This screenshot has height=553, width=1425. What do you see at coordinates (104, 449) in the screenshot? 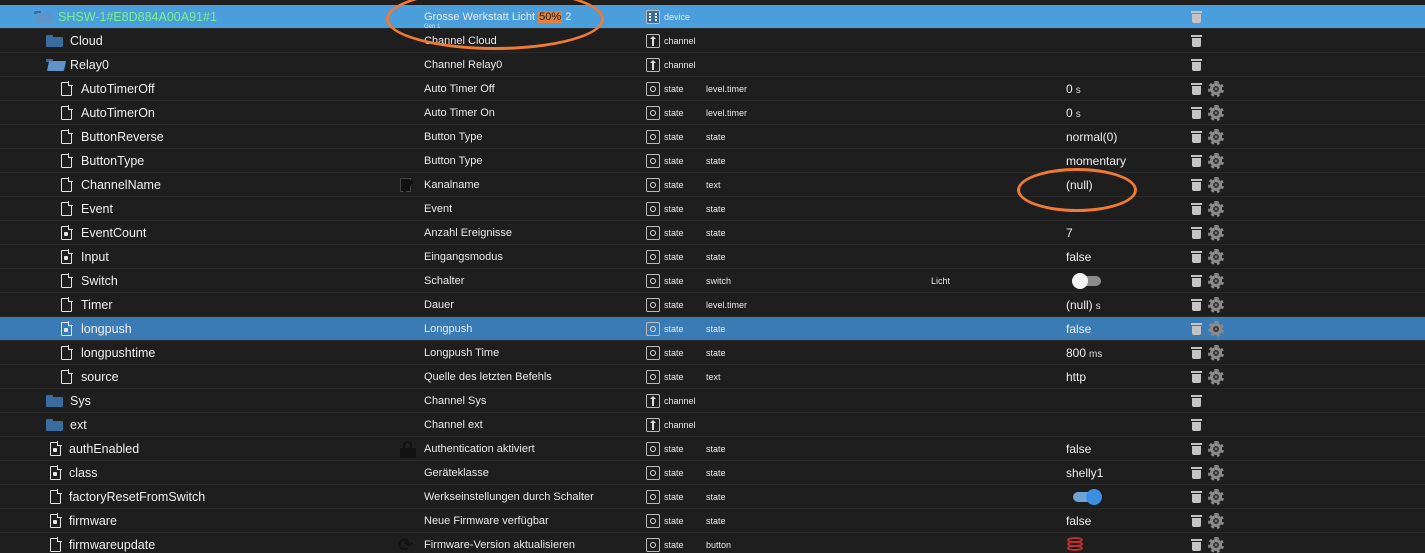
I see `object-name: authEnabled` at bounding box center [104, 449].